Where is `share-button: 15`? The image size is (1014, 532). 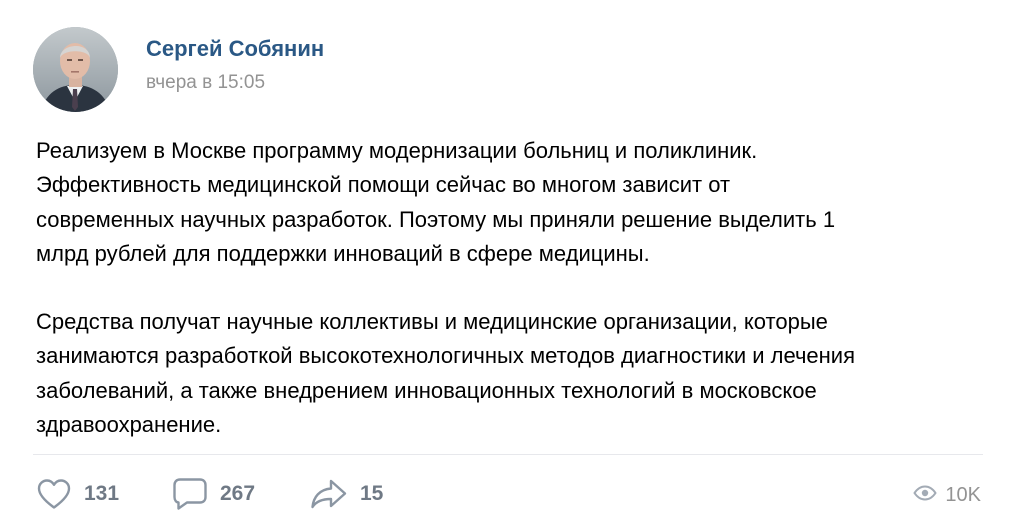
share-button: 15 is located at coordinates (346, 494).